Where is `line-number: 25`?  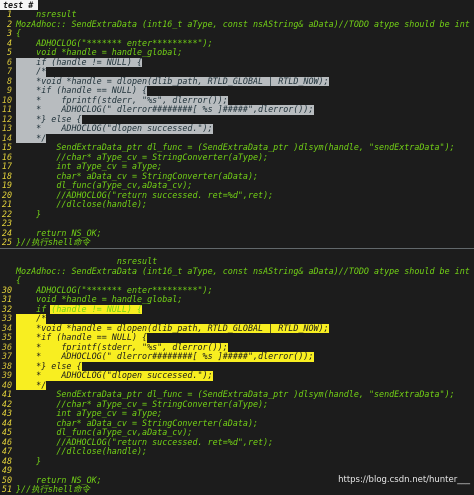
line-number: 25 is located at coordinates (6, 242).